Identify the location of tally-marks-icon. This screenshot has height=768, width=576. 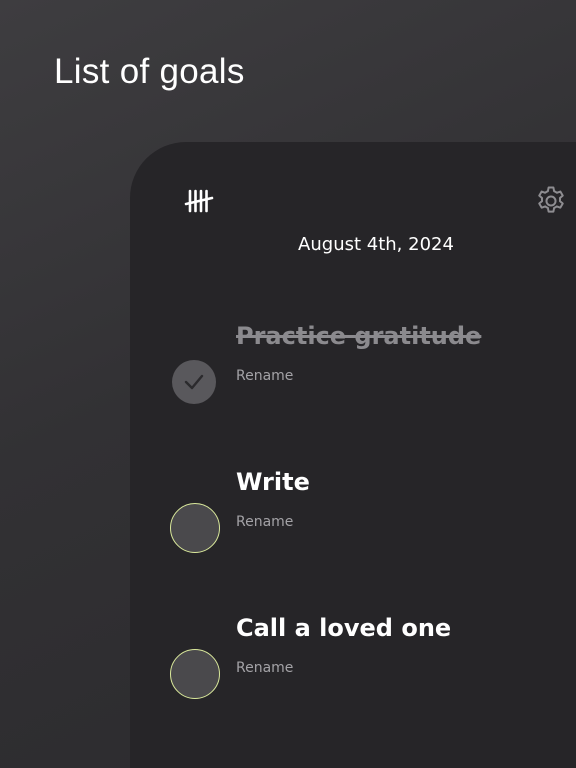
(199, 201).